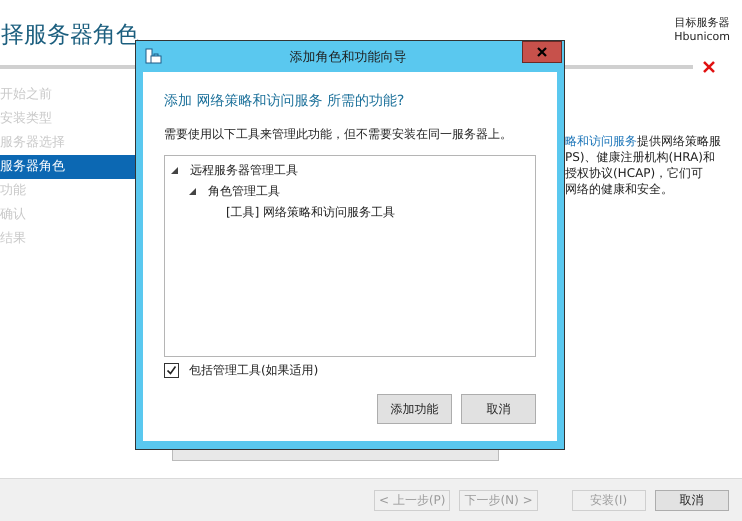 The image size is (742, 521). Describe the element at coordinates (498, 409) in the screenshot. I see `dialog-button: 取消` at that location.